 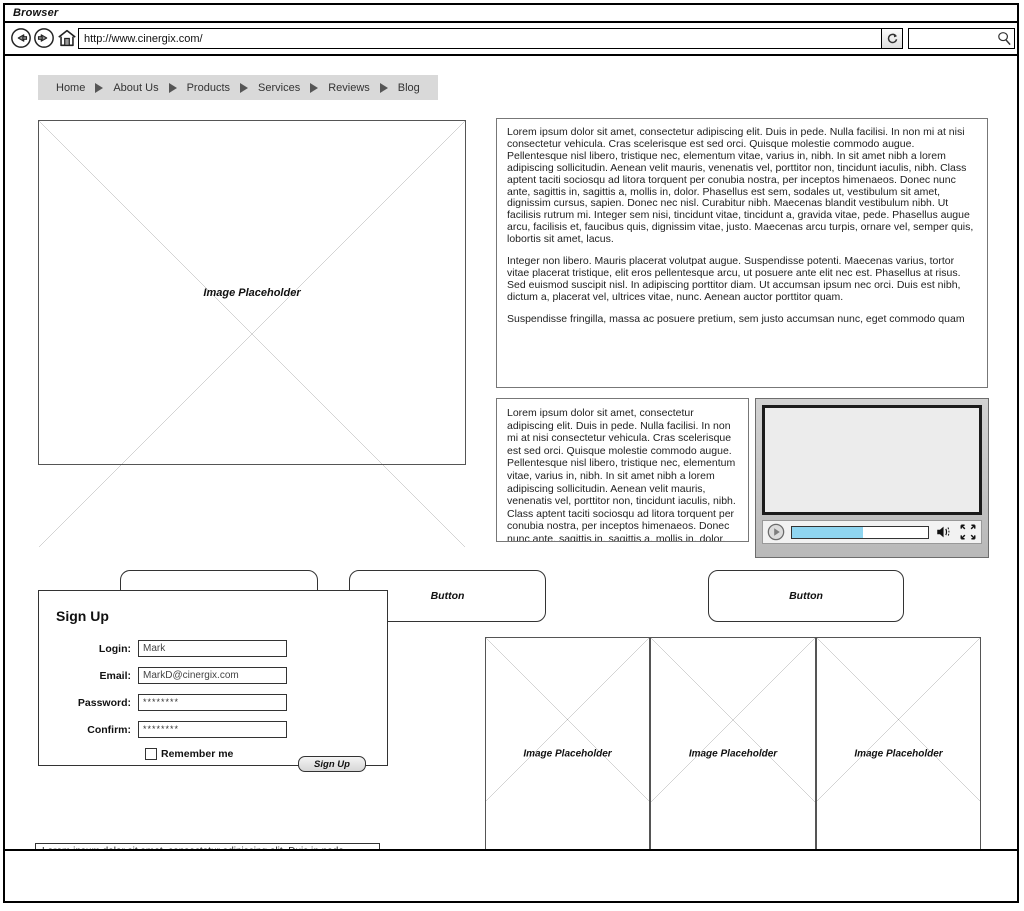 What do you see at coordinates (968, 532) in the screenshot?
I see `fullscreen-icon` at bounding box center [968, 532].